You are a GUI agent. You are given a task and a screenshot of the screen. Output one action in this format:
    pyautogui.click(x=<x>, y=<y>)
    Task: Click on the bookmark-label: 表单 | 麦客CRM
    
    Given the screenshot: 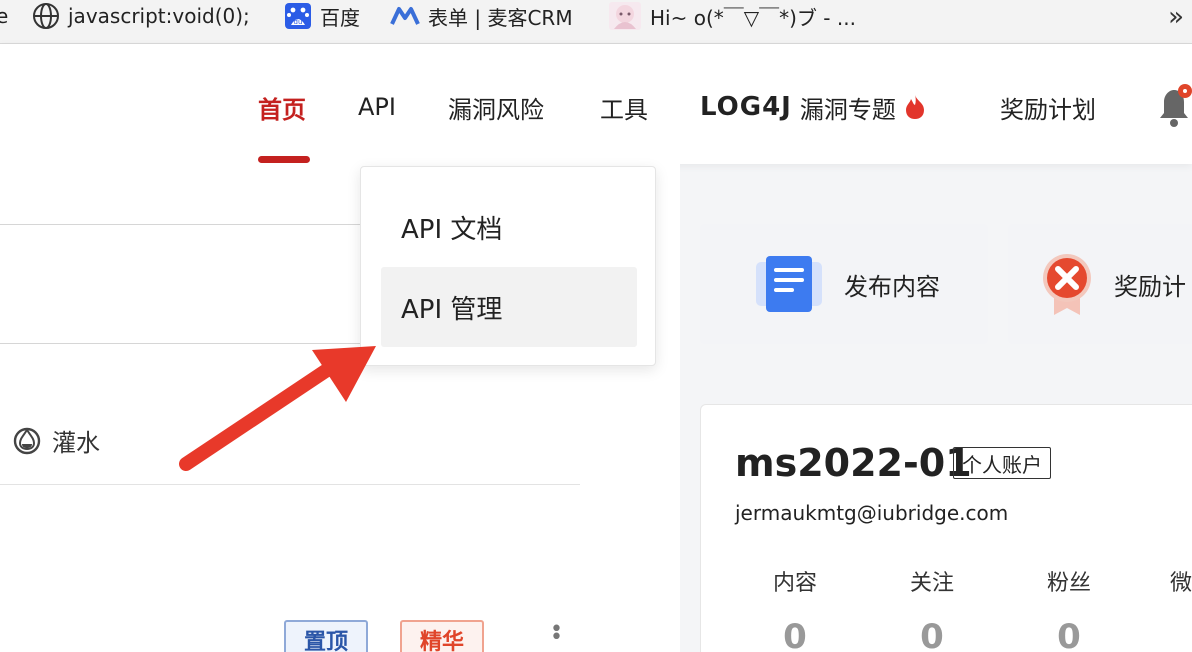 What is the action you would take?
    pyautogui.click(x=500, y=17)
    